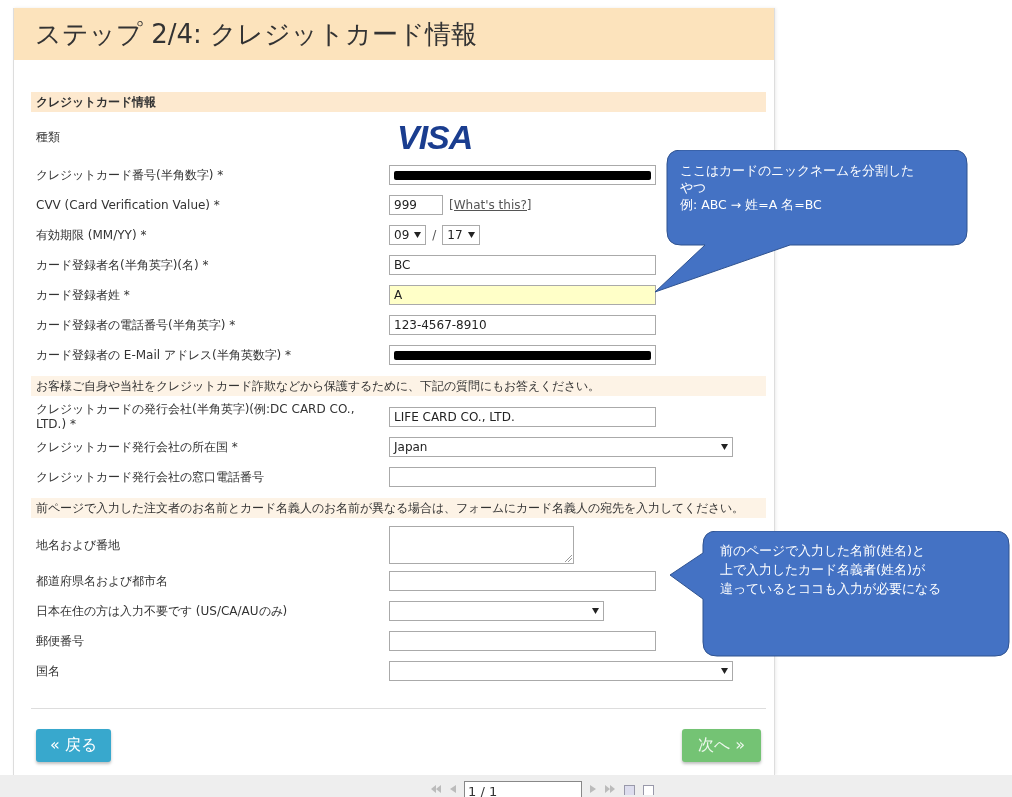 This screenshot has height=797, width=1012. Describe the element at coordinates (408, 235) in the screenshot. I see `month-select: 09` at that location.